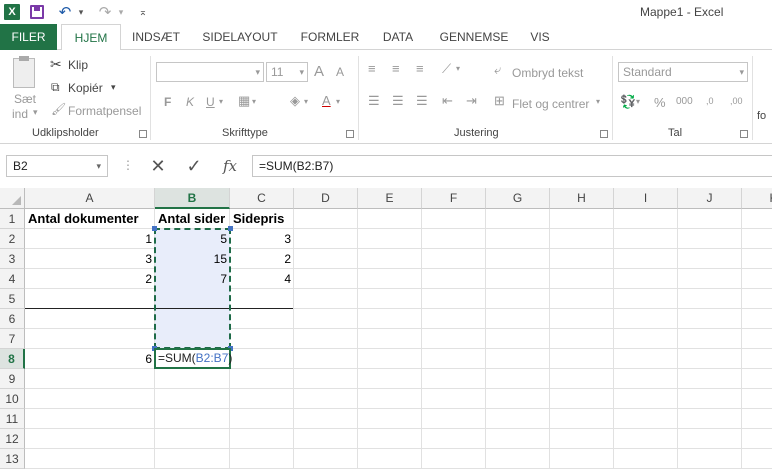  I want to click on font-size-combo: 11 ▾, so click(287, 72).